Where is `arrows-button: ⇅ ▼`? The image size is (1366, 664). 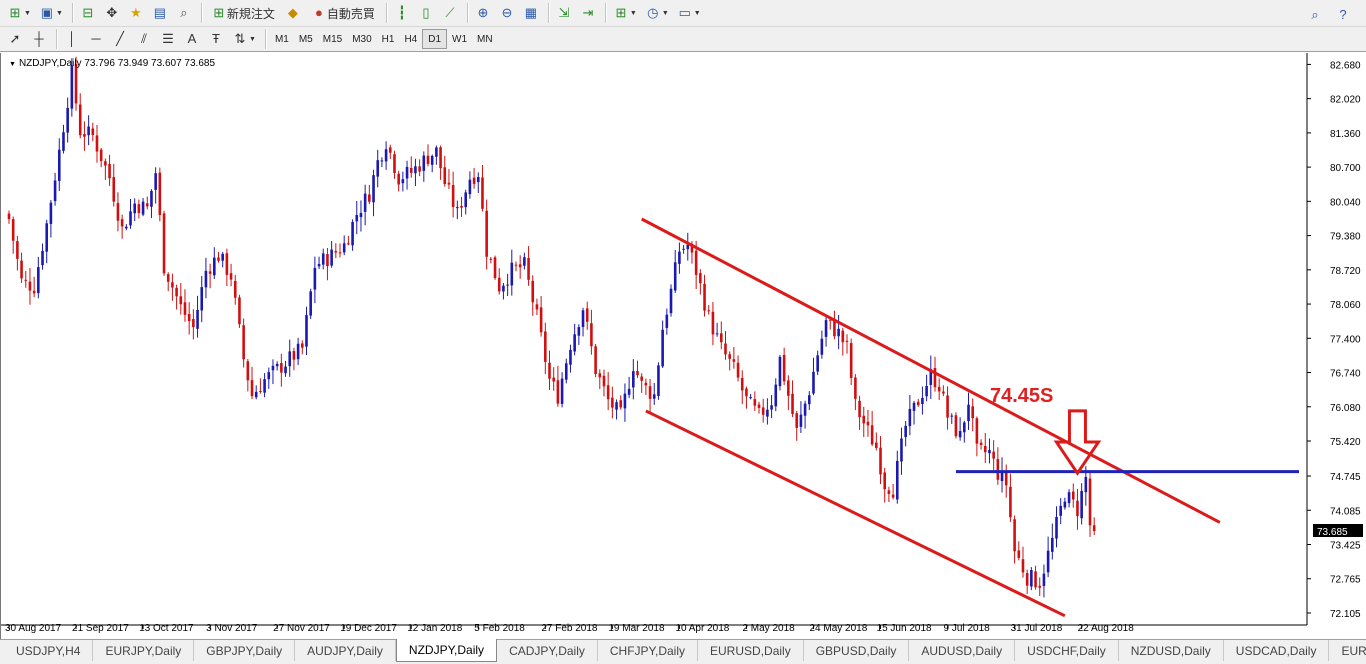
arrows-button: ⇅ ▼ is located at coordinates (244, 39).